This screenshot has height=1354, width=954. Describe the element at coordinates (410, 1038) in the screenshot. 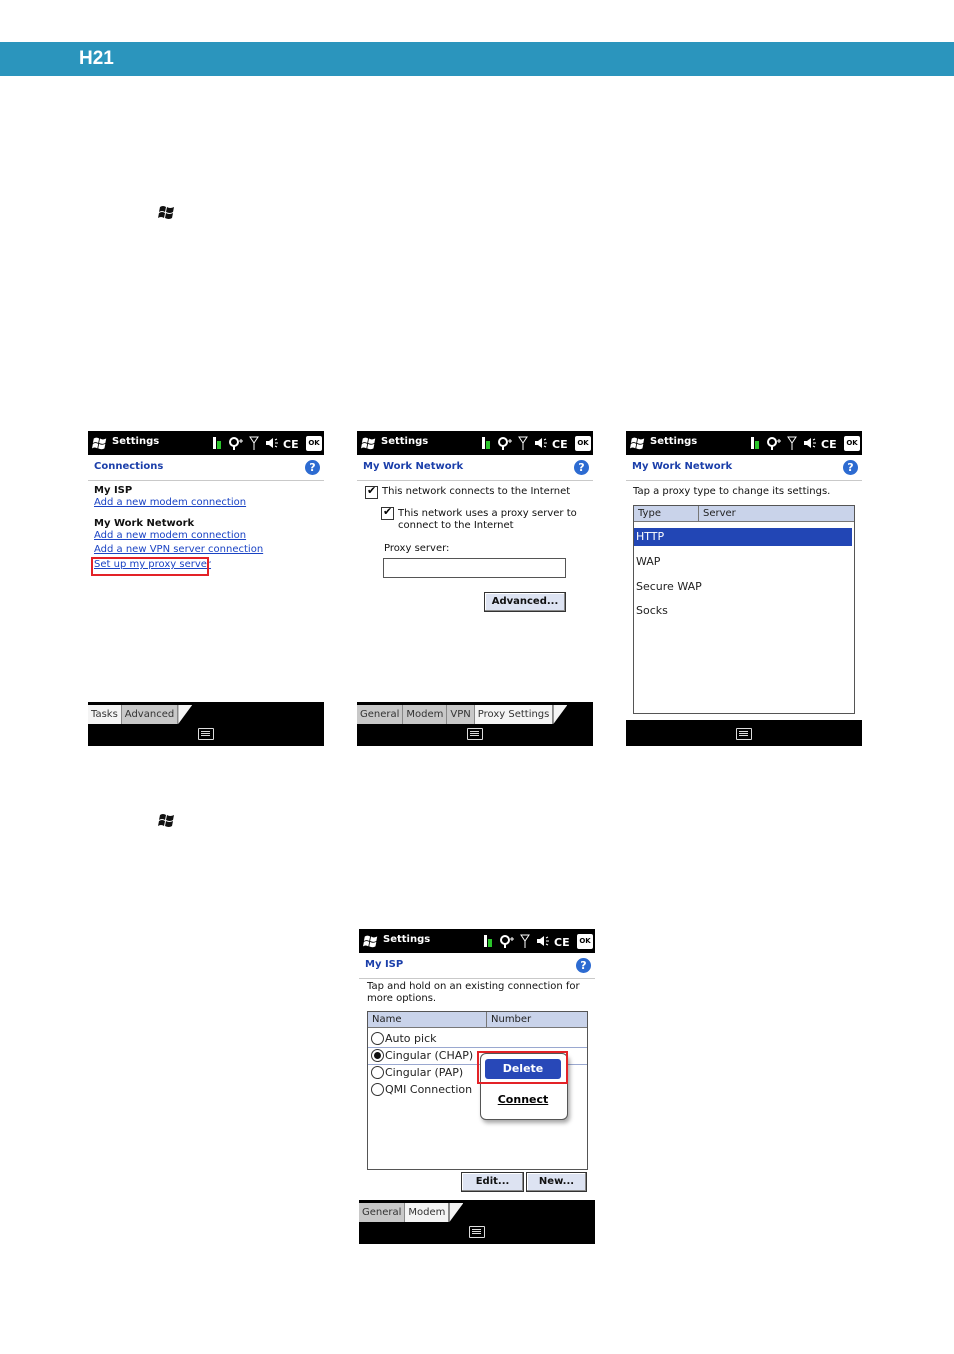

I see `list-item: Auto pick` at that location.